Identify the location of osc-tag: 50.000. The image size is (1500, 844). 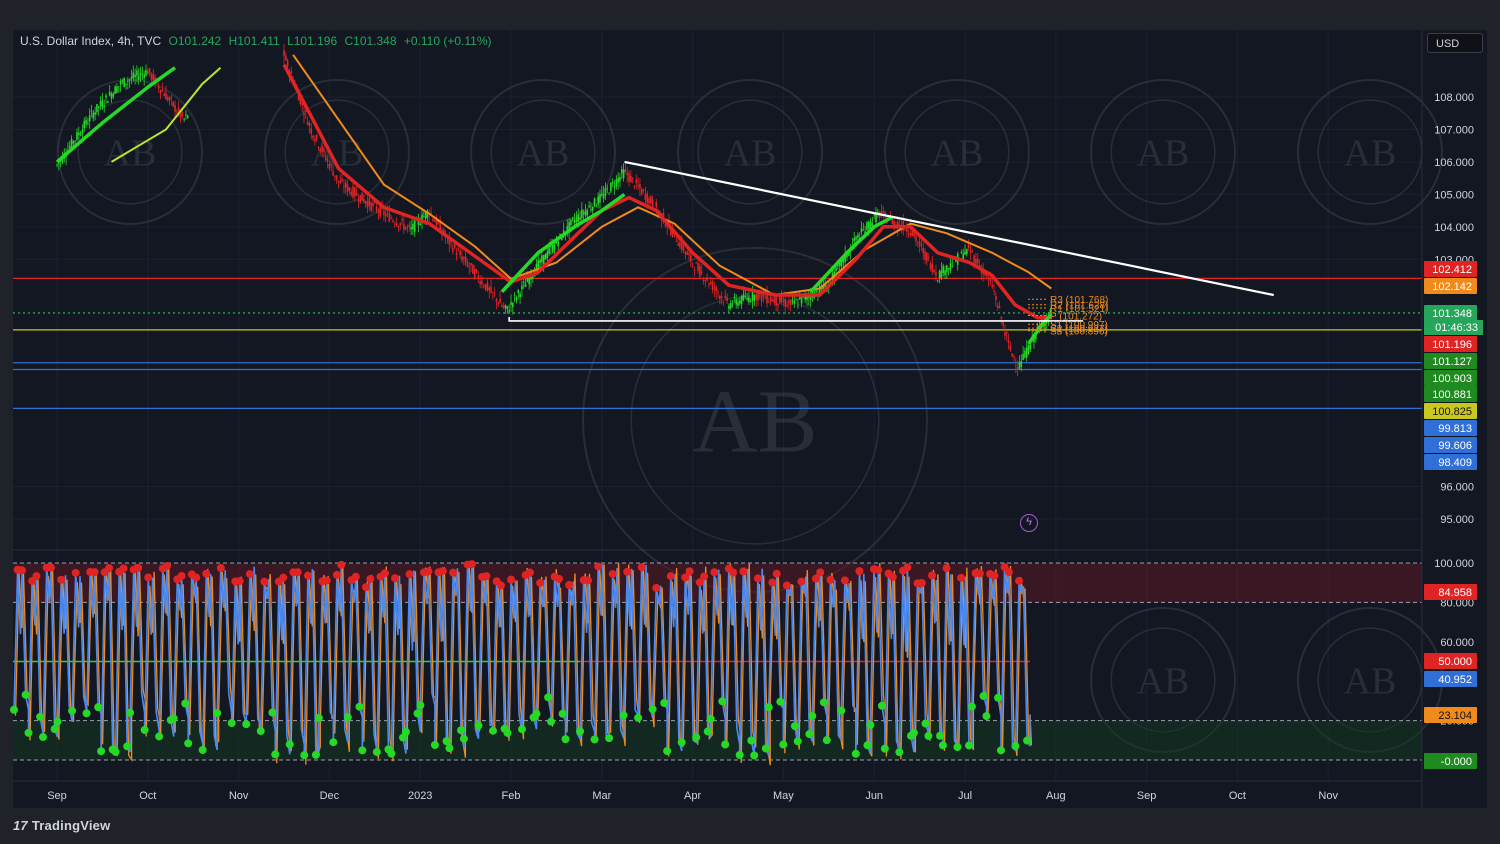
(1455, 662).